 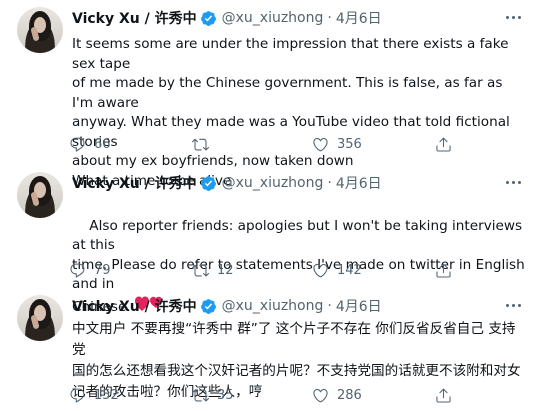 I want to click on like-button: 142, so click(x=337, y=270).